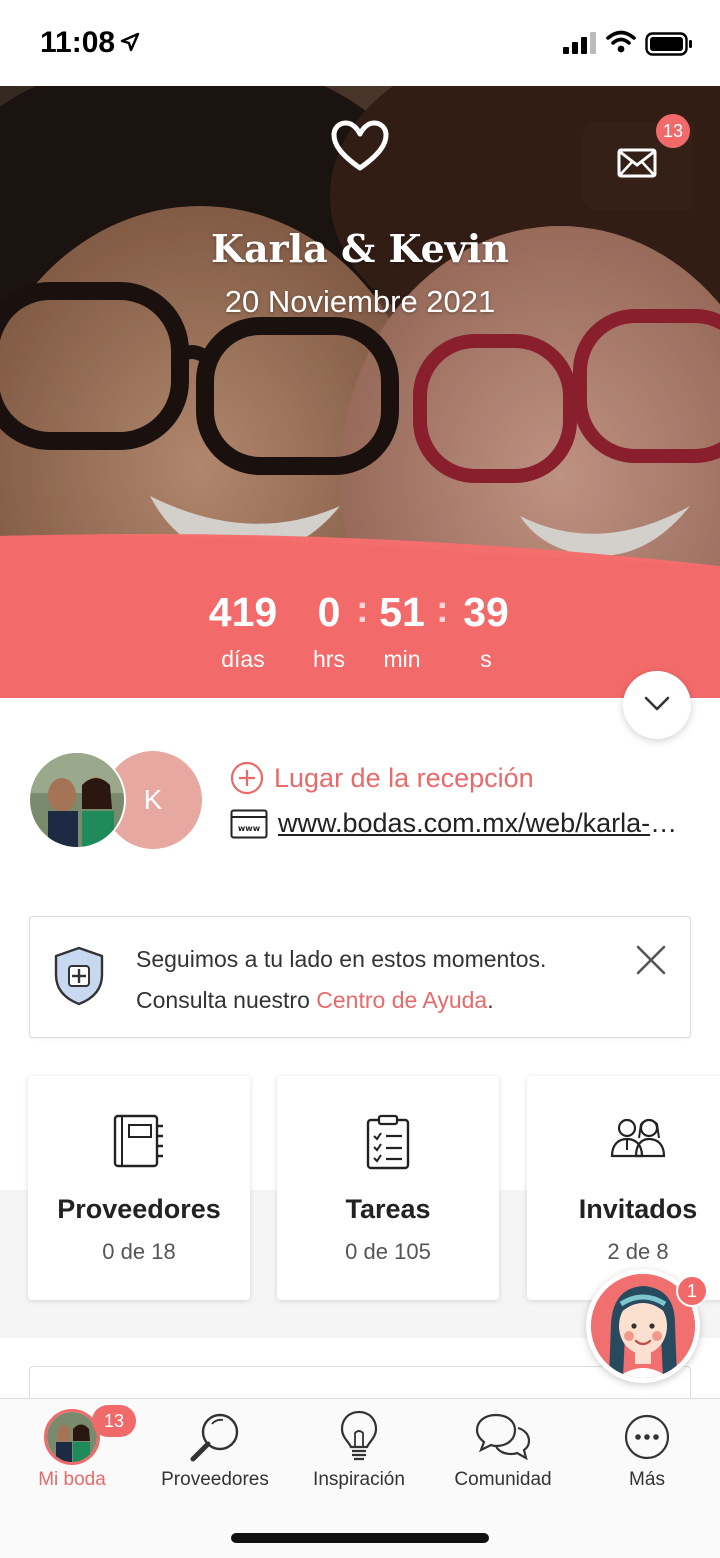  I want to click on location-arrow-icon, so click(130, 42).